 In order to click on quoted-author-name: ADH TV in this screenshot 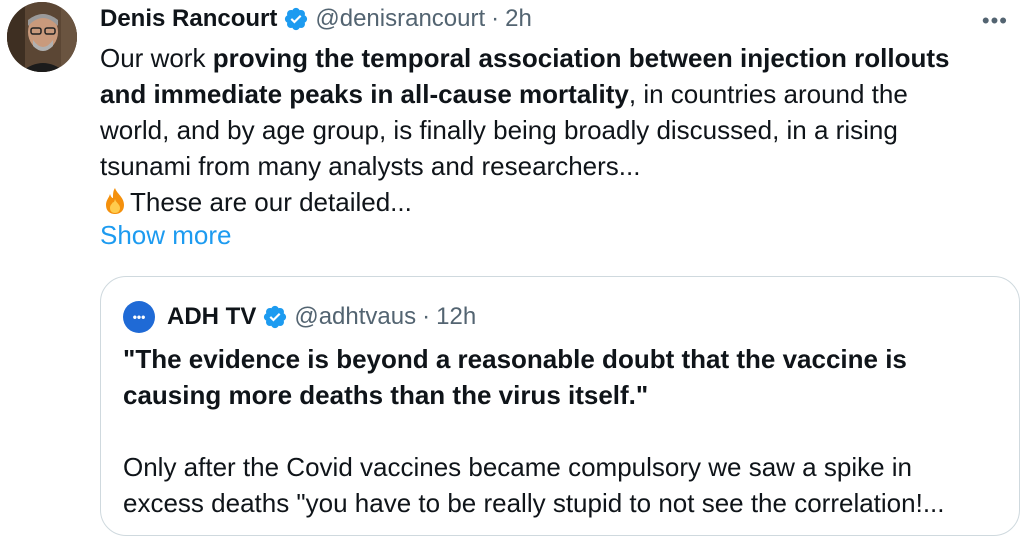, I will do `click(211, 317)`.